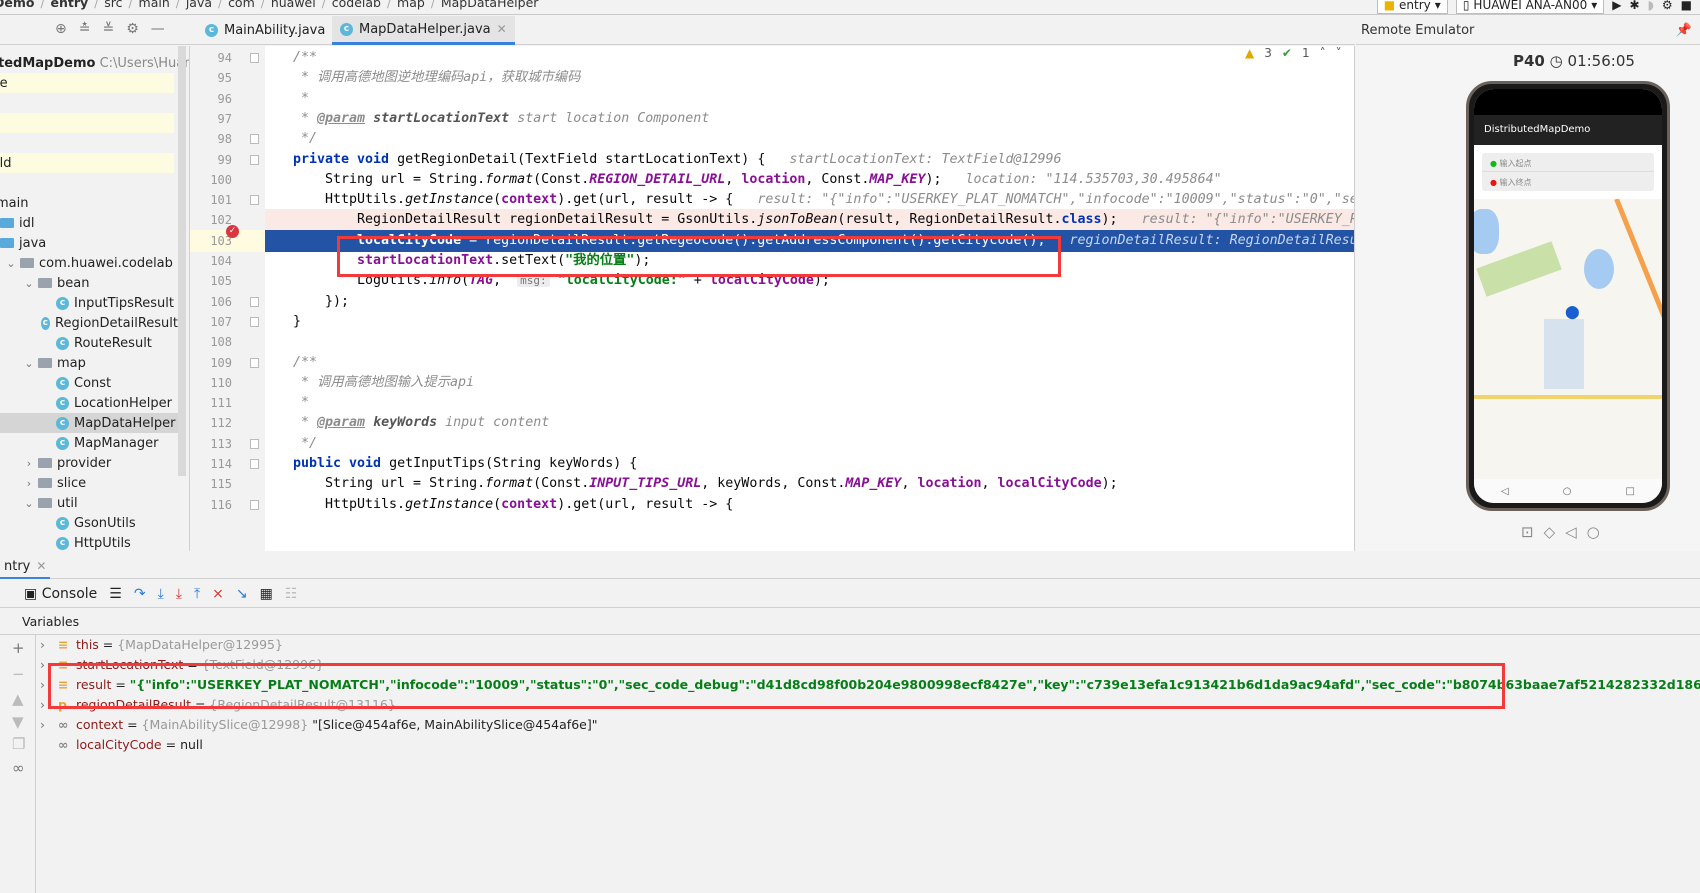  I want to click on step-out-icon: ⤒, so click(197, 594).